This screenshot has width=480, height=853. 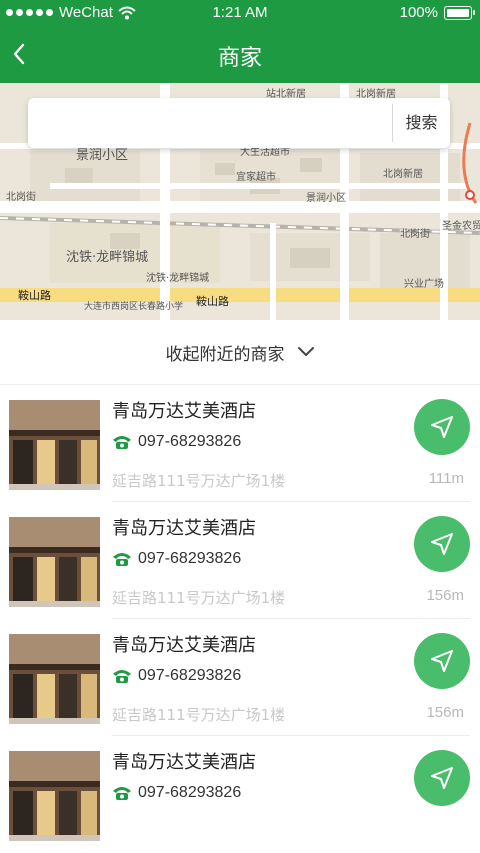 What do you see at coordinates (133, 306) in the screenshot?
I see `map-label: 大连市西岗区长春路小学` at bounding box center [133, 306].